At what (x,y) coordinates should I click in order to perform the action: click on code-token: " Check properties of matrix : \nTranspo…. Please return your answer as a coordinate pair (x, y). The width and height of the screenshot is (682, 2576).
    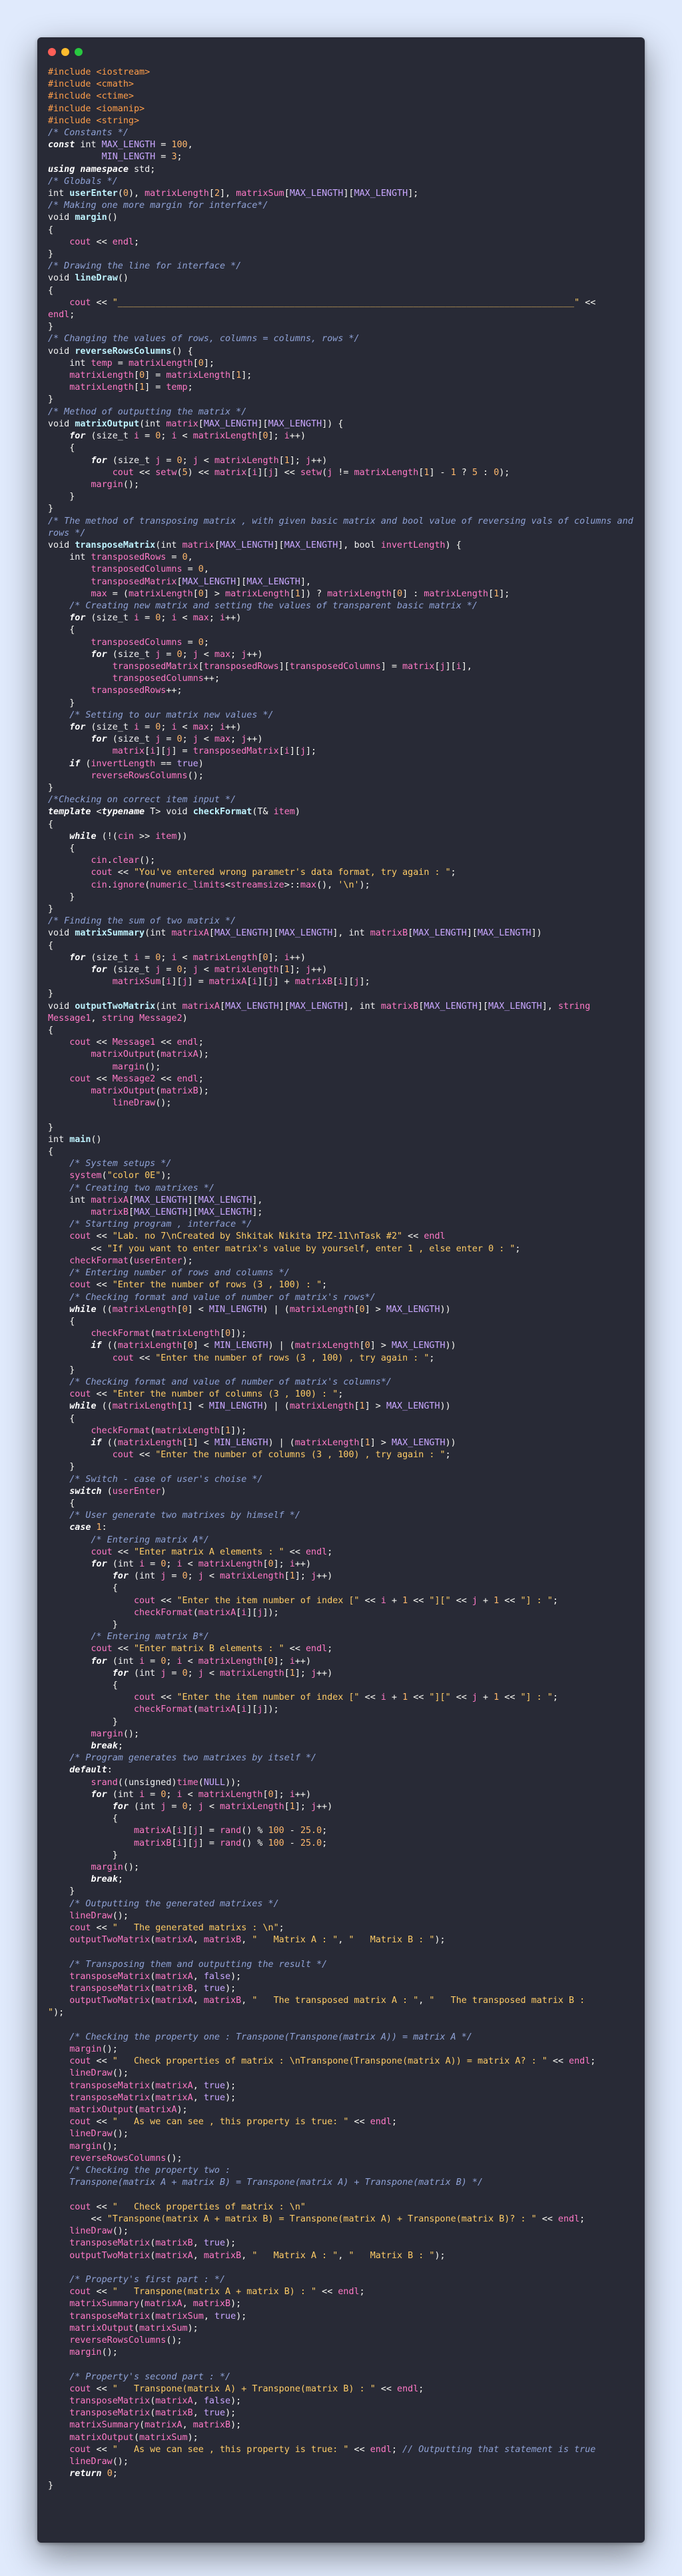
    Looking at the image, I should click on (329, 2062).